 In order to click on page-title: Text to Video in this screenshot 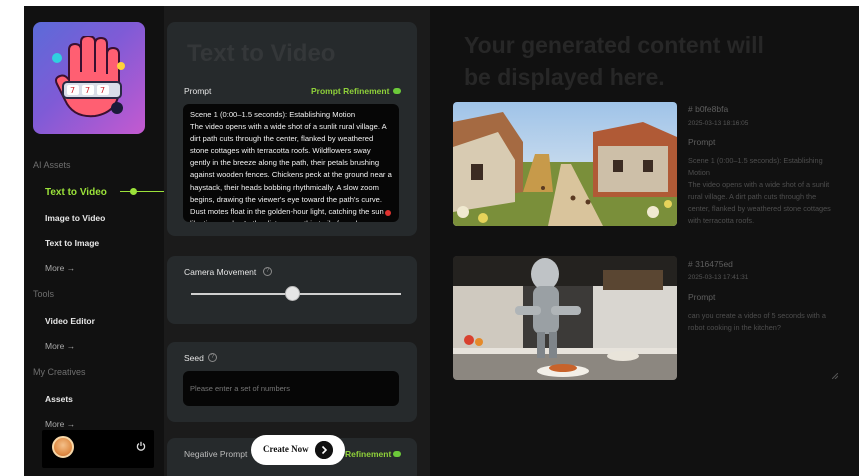, I will do `click(261, 53)`.